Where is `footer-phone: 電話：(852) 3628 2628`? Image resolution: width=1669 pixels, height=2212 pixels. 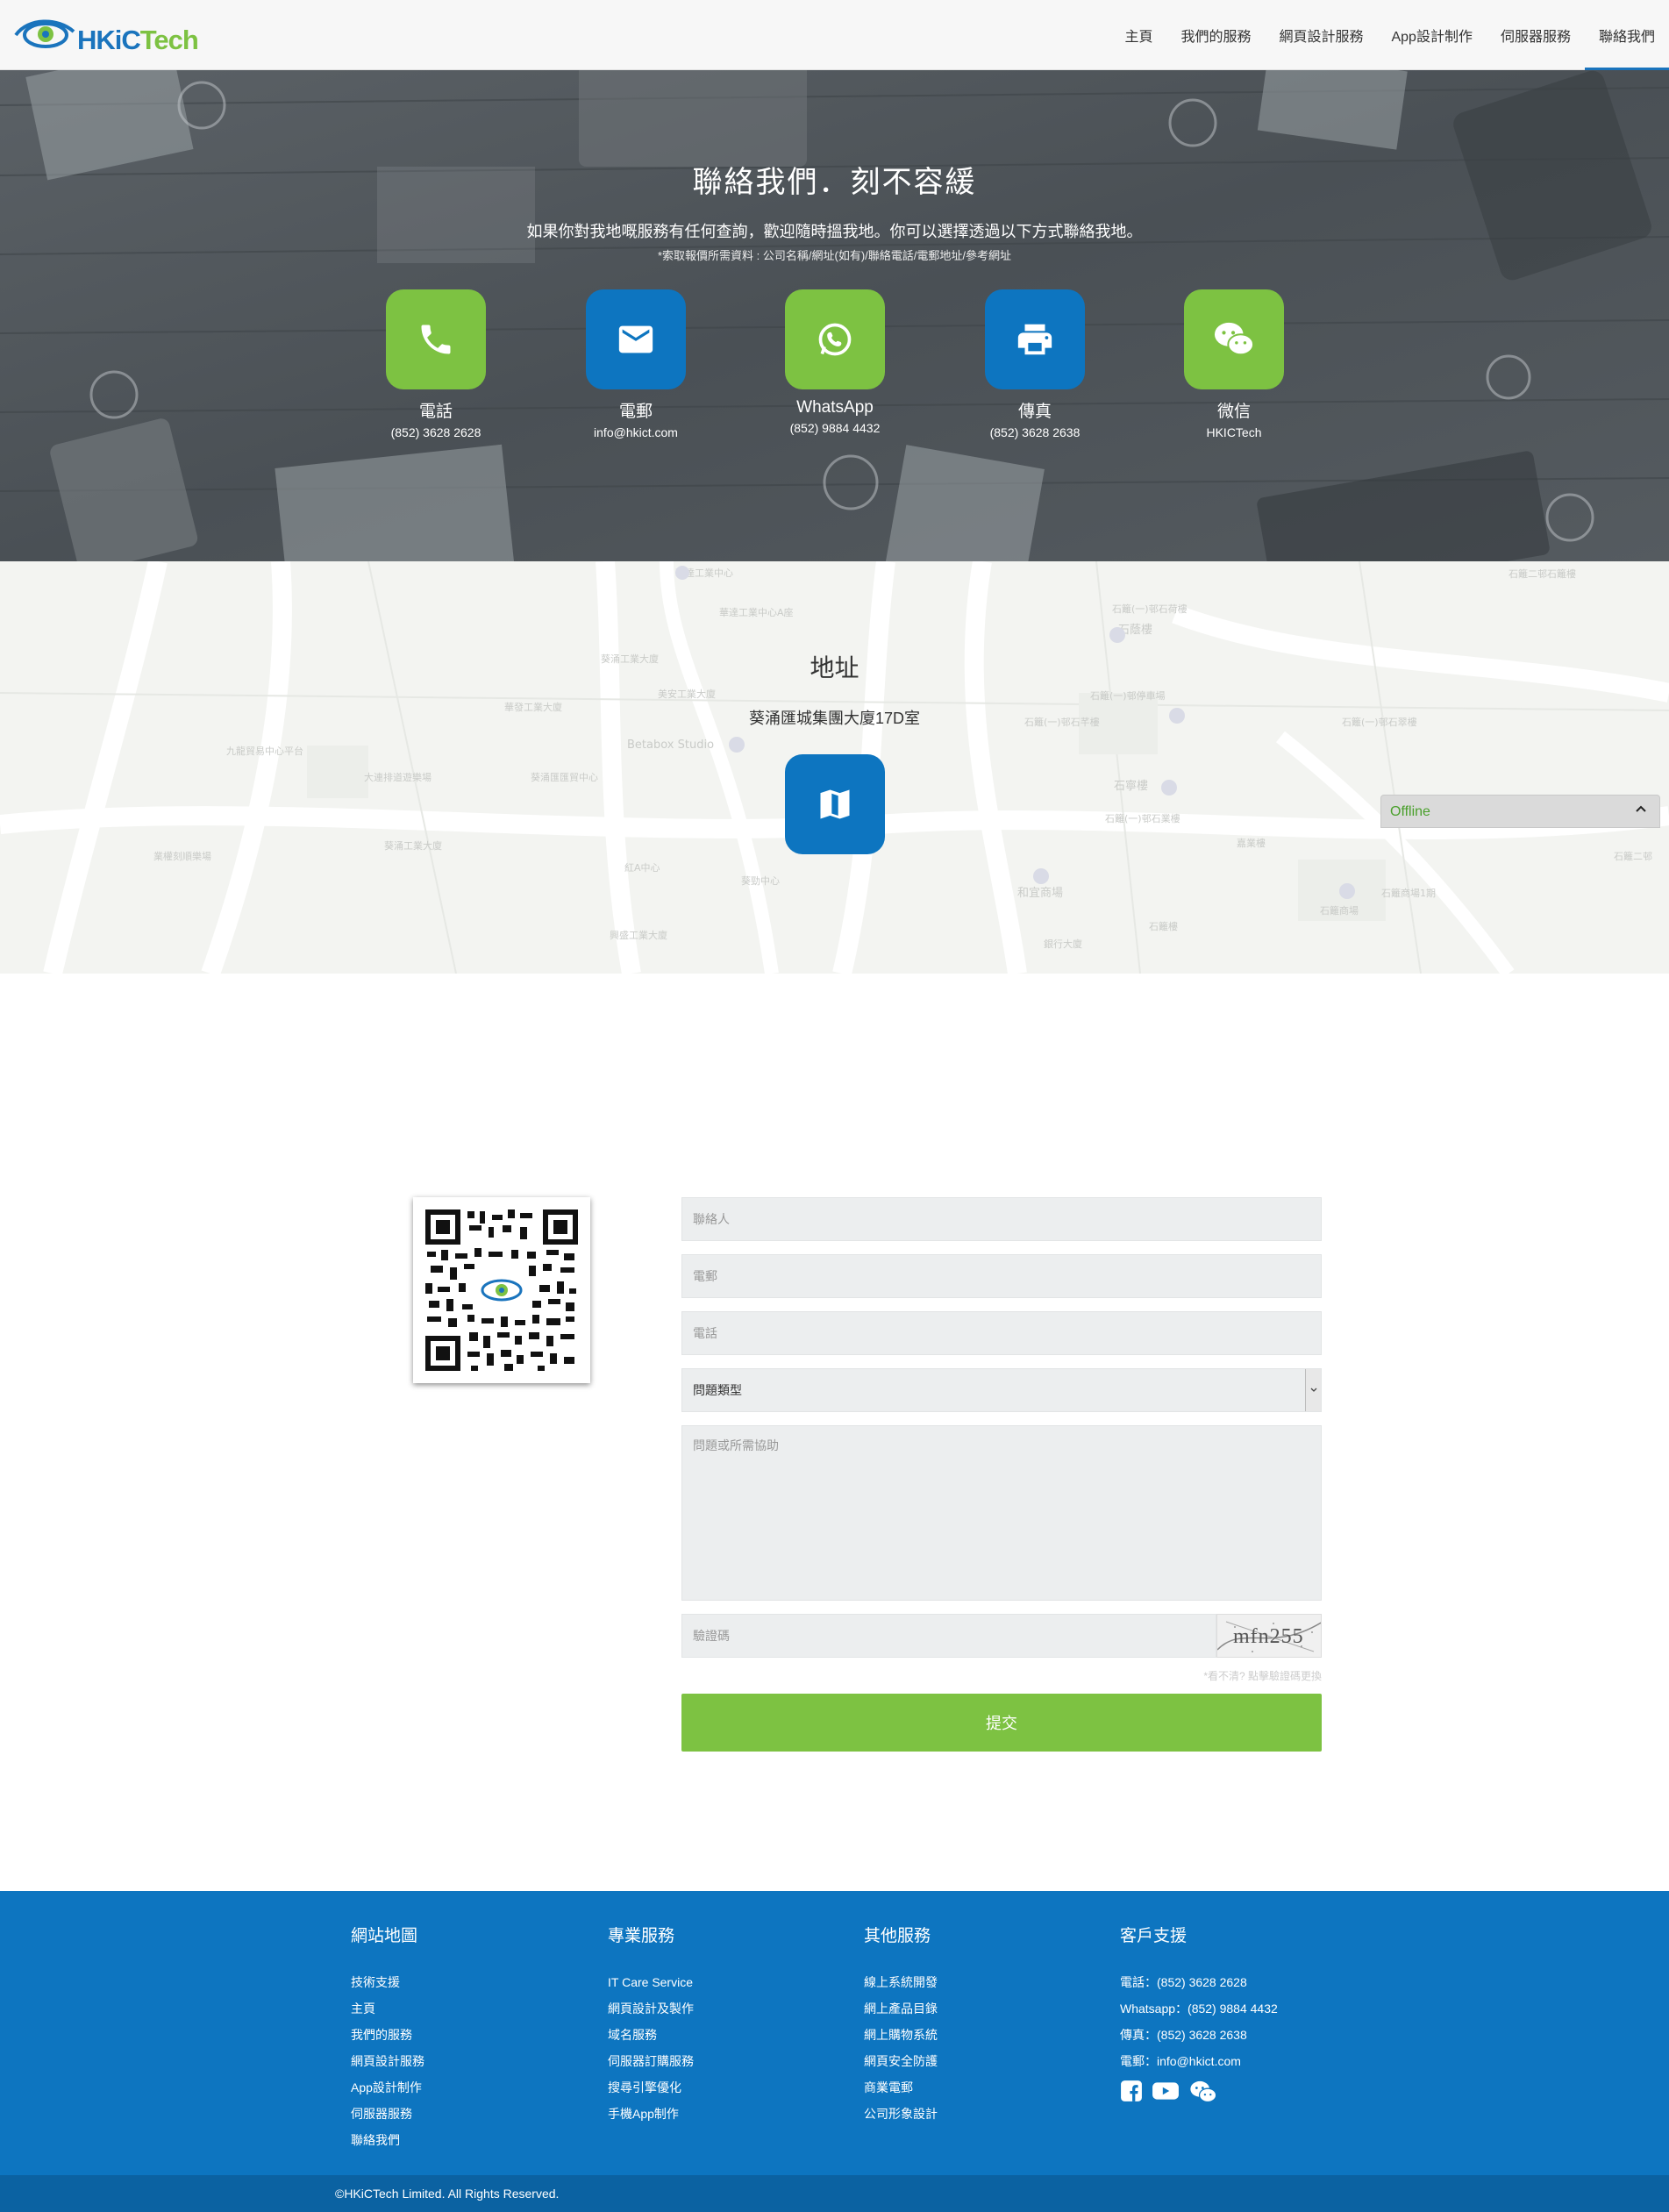 footer-phone: 電話：(852) 3628 2628 is located at coordinates (1183, 1982).